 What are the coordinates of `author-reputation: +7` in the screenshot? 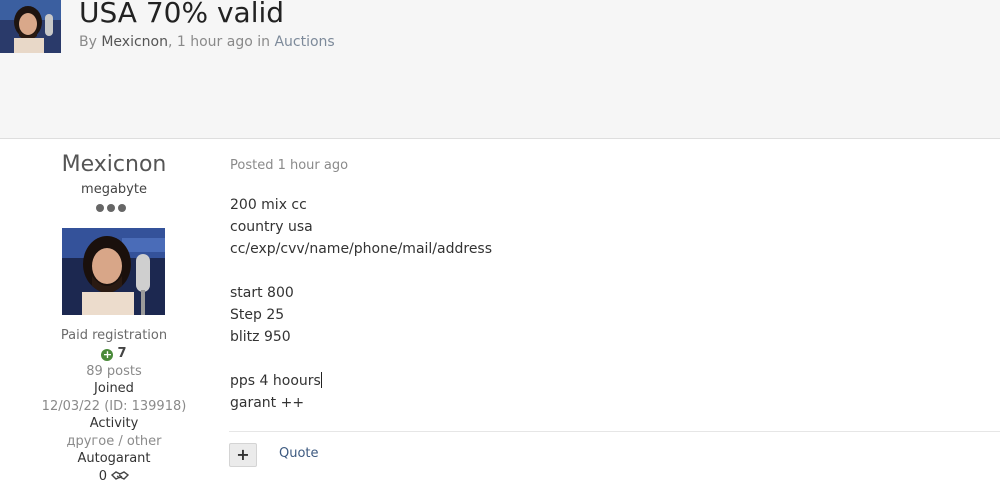 It's located at (114, 353).